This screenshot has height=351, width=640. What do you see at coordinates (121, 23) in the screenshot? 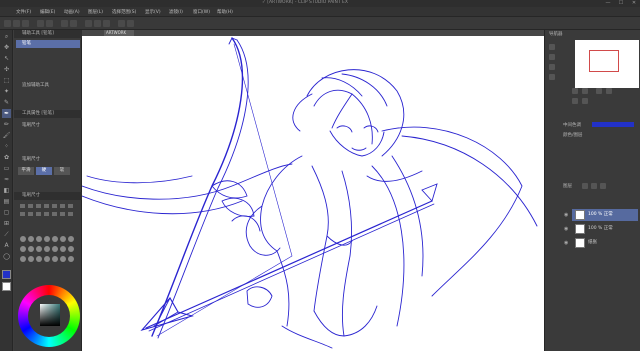
I see `ruler-icon` at bounding box center [121, 23].